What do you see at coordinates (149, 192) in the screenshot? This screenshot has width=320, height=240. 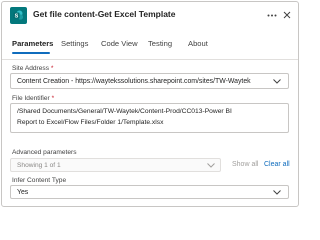 I see `infer-content-type-dropdown: Yes` at bounding box center [149, 192].